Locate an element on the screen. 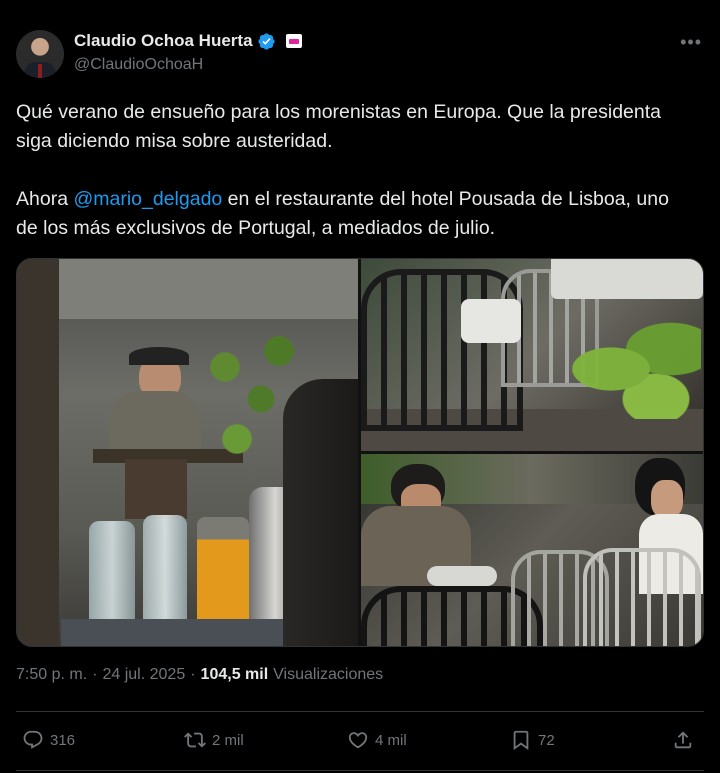 Image resolution: width=720 pixels, height=773 pixels. bookmark-button: 72 is located at coordinates (532, 740).